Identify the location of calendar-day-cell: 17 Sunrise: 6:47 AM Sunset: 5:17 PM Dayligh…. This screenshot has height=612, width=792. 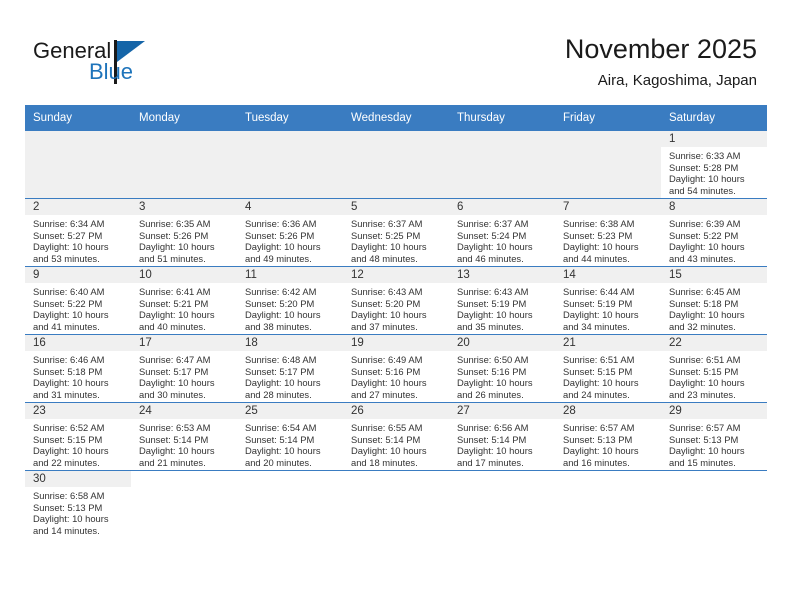
(184, 368).